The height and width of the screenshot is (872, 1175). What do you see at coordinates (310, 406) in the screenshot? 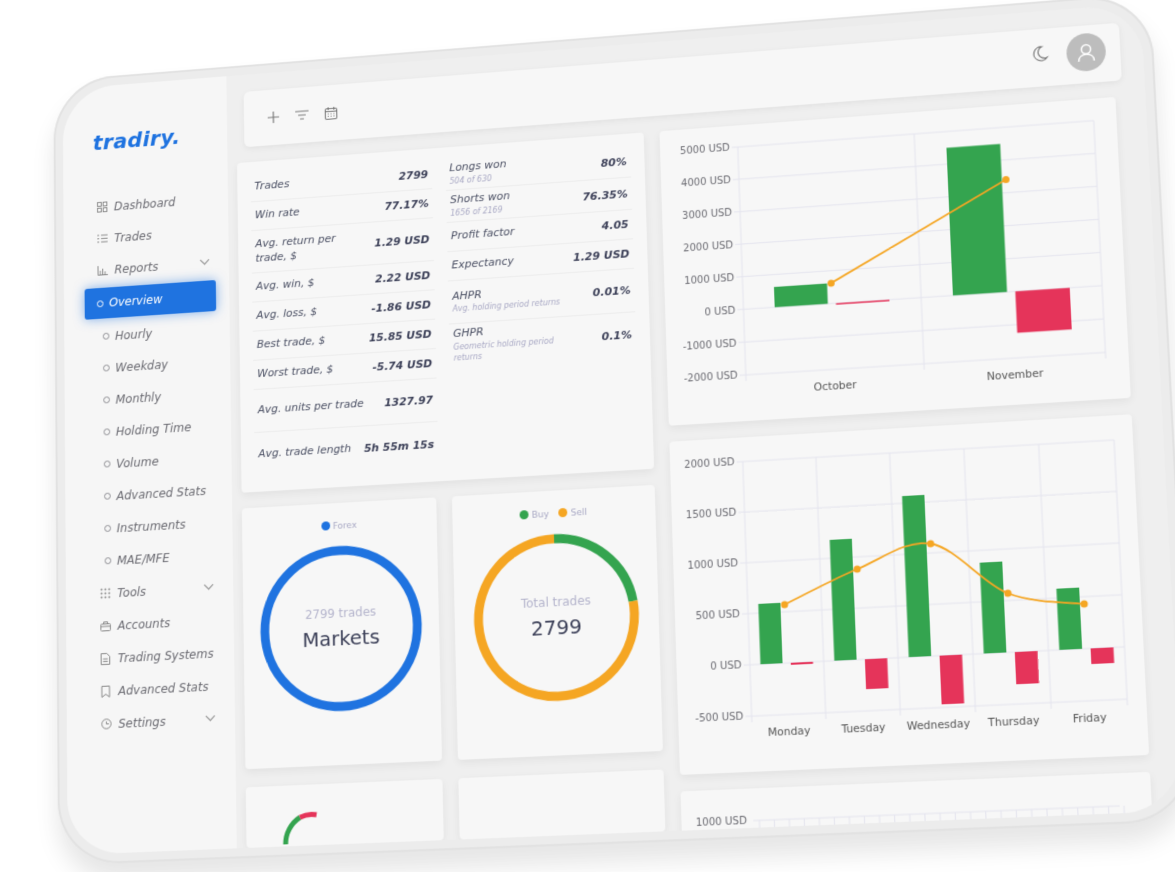
I see `stat-label: Avg. units per trade` at bounding box center [310, 406].